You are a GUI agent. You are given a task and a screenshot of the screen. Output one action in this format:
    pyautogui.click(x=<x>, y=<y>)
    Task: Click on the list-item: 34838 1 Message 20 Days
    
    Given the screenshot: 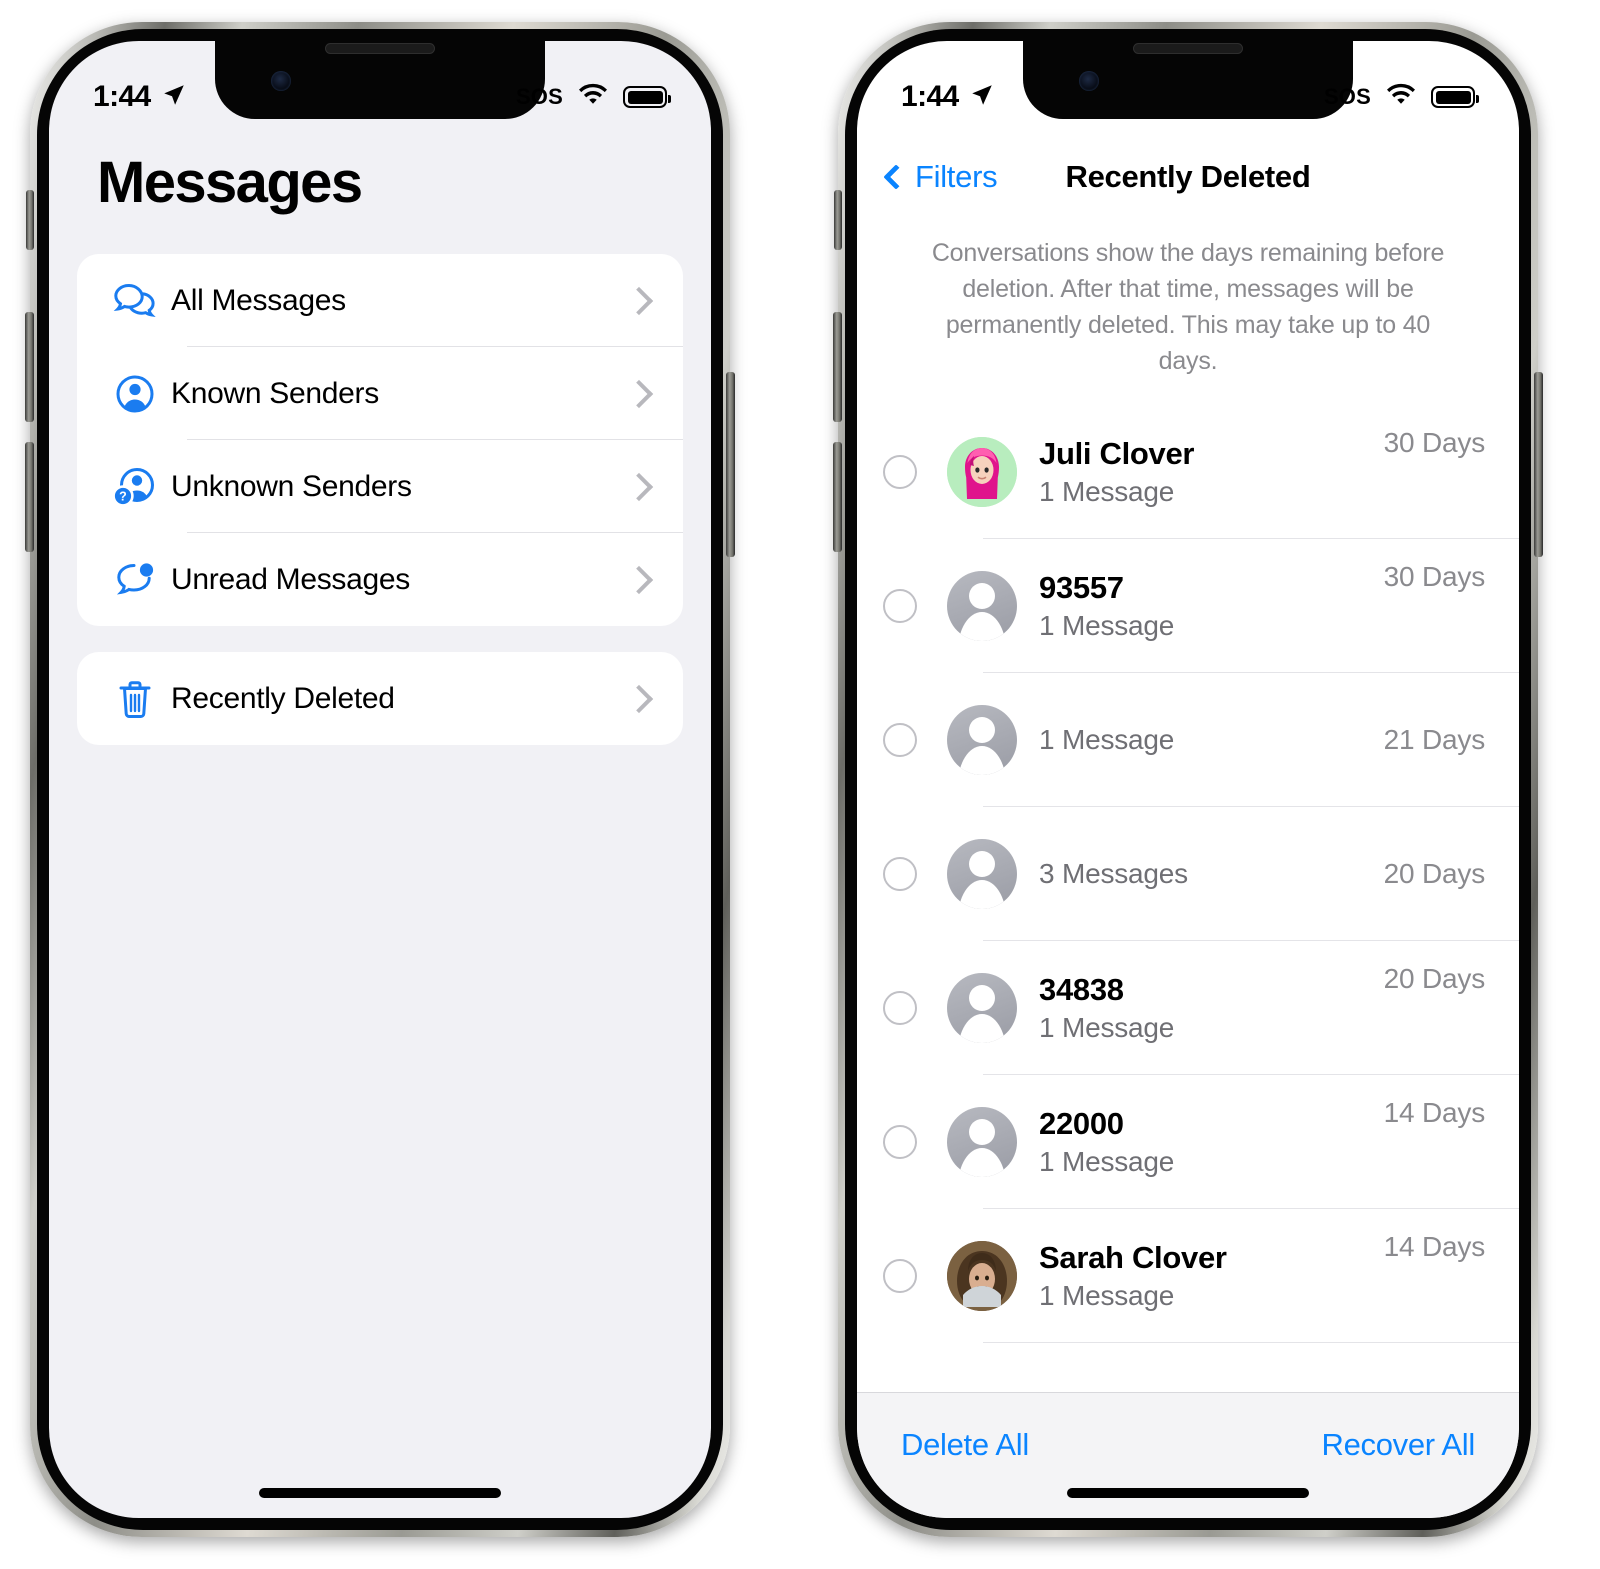 What is the action you would take?
    pyautogui.click(x=1188, y=1008)
    